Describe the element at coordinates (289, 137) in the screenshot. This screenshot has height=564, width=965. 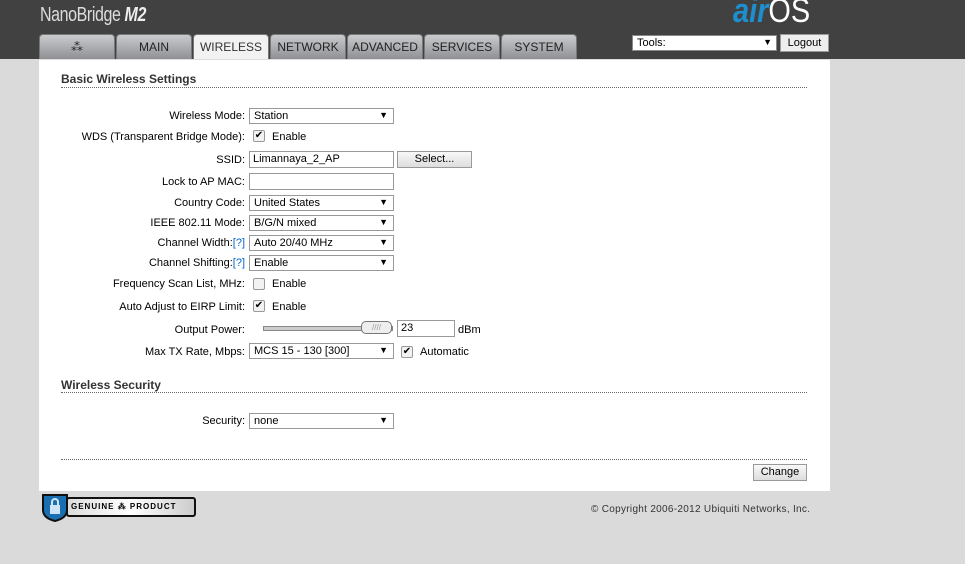
I see `wds-enable-label: Enable` at that location.